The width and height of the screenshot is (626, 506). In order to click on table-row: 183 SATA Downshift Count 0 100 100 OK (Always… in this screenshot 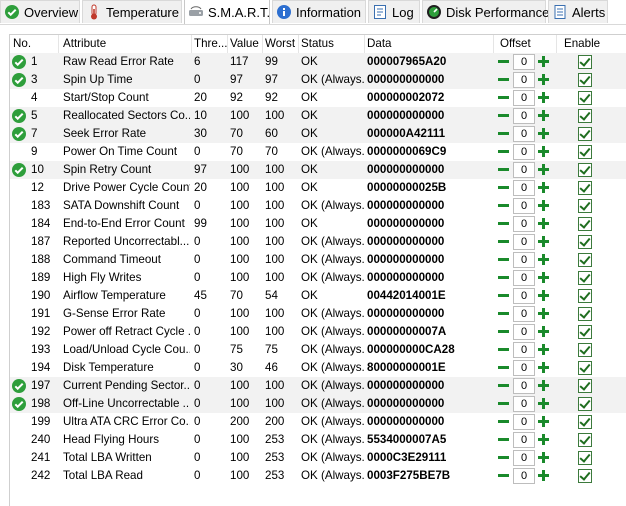, I will do `click(318, 206)`.